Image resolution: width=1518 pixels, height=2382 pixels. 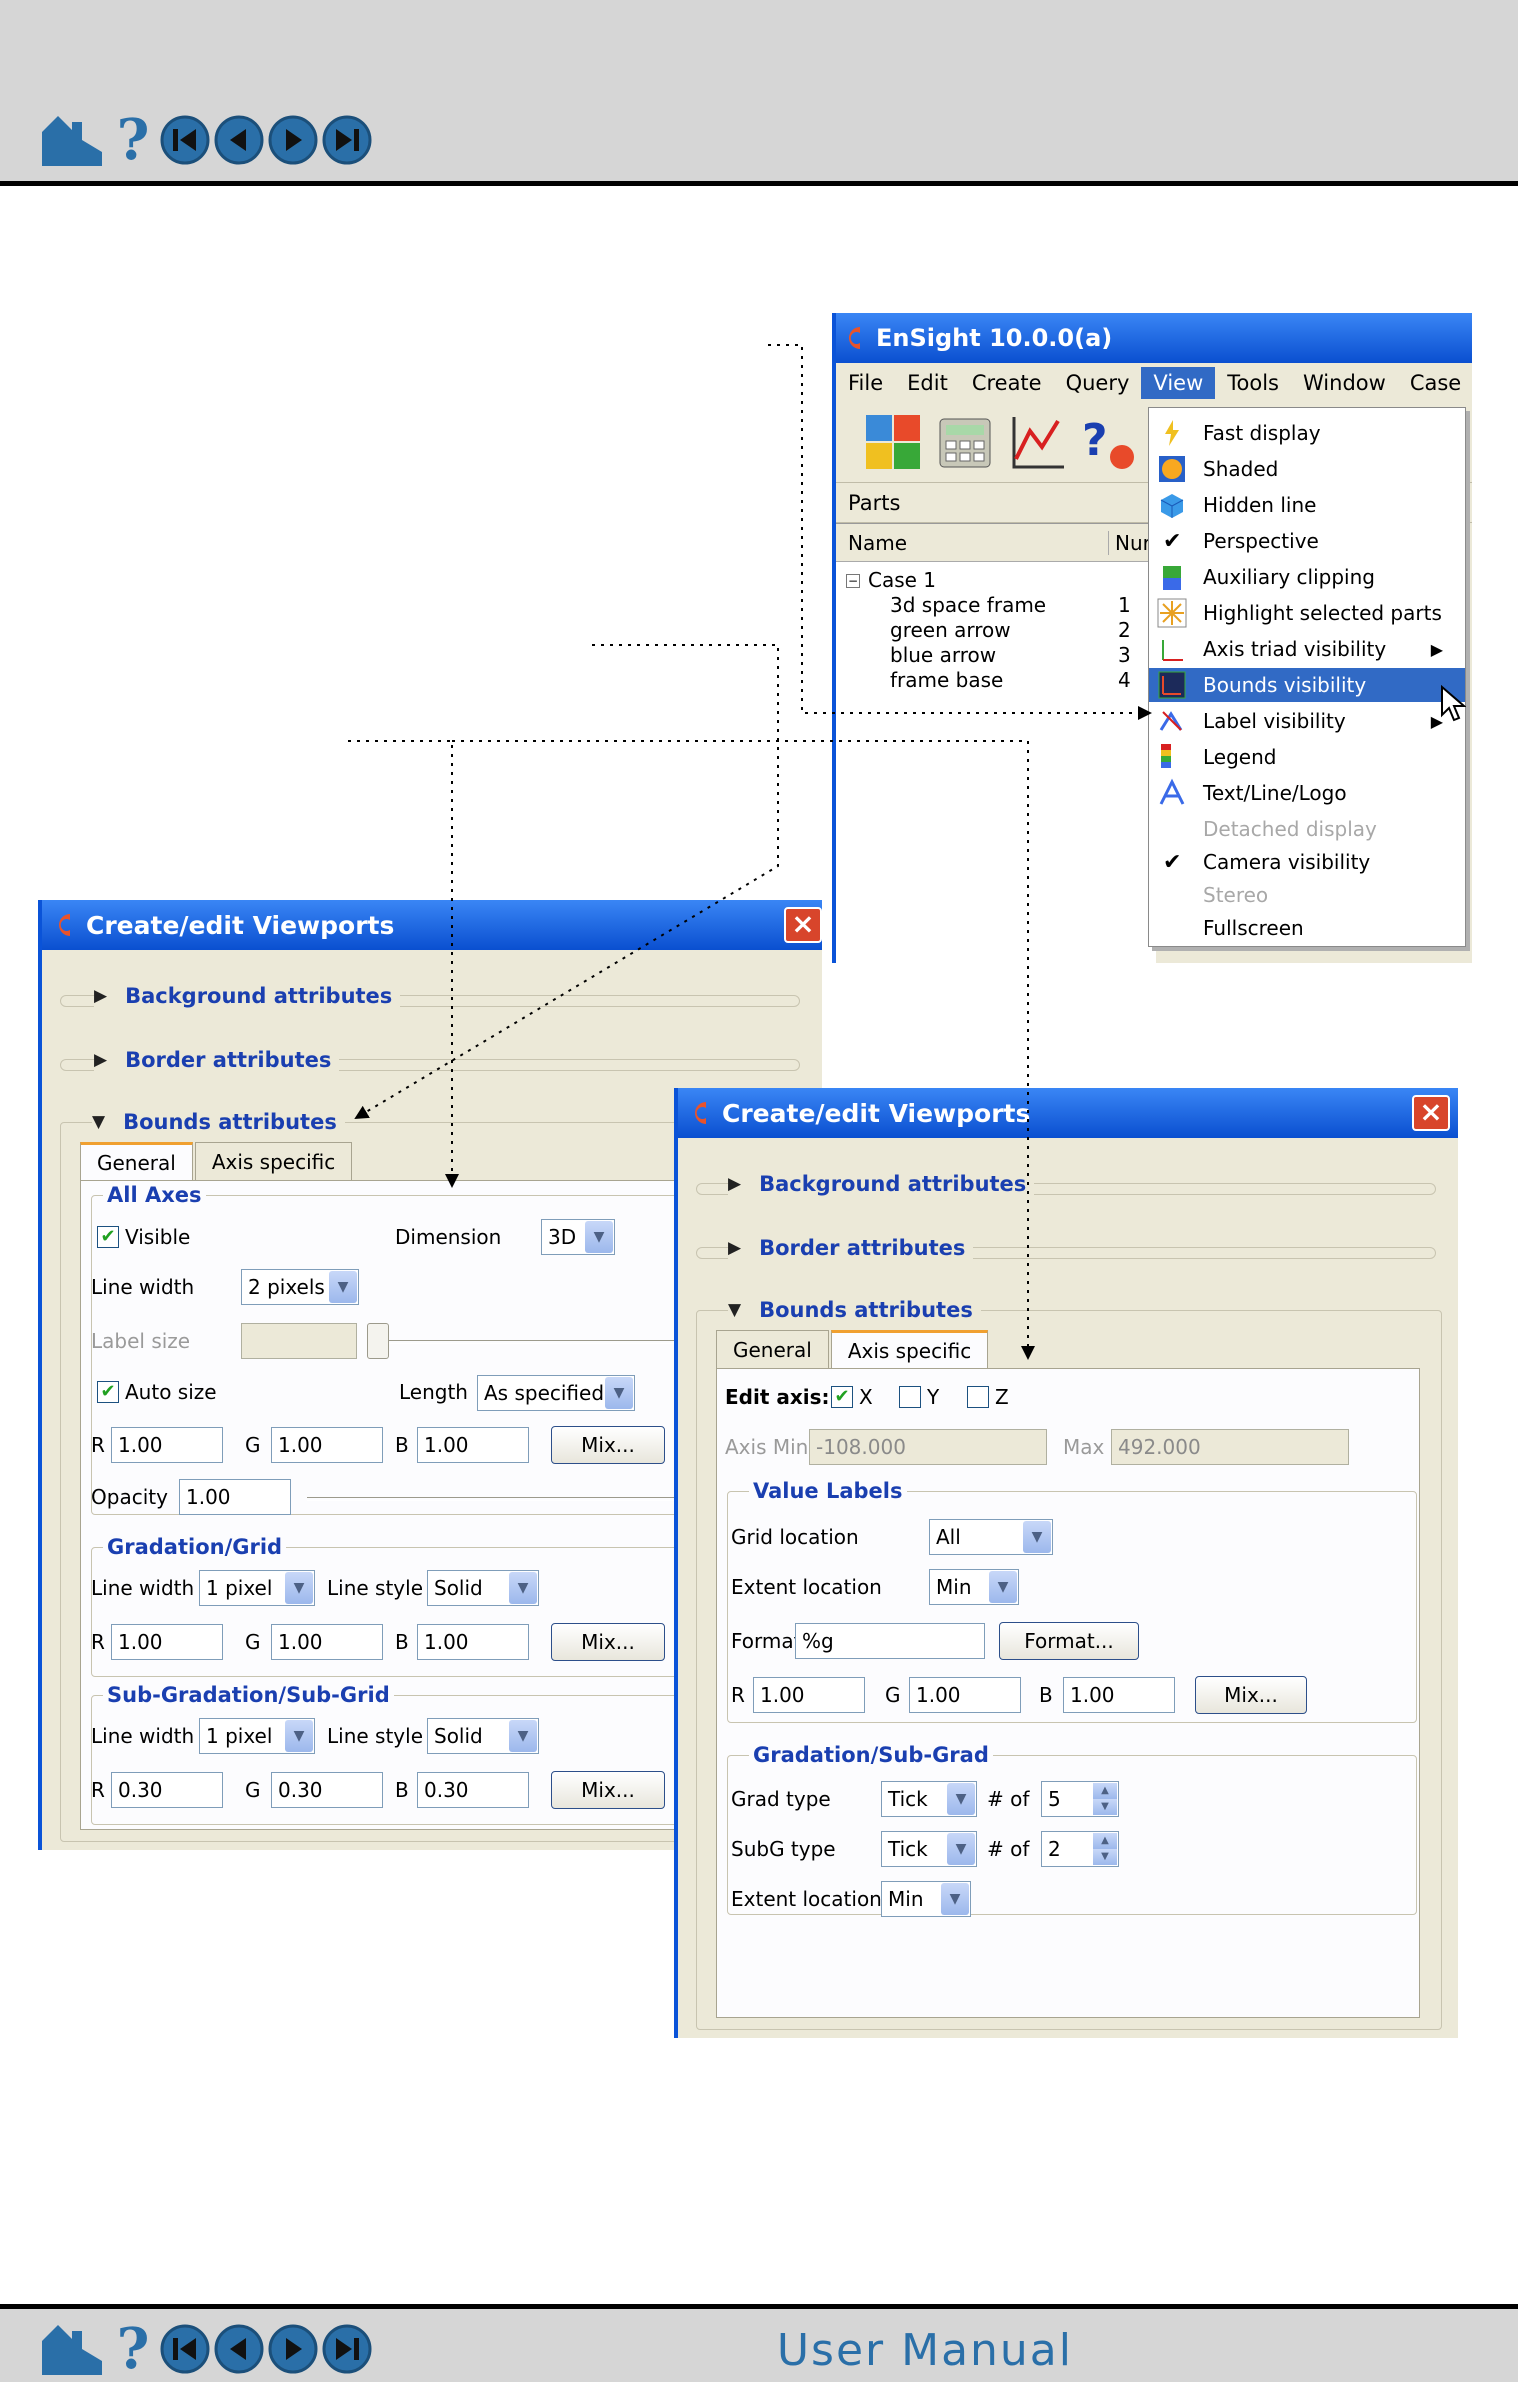 I want to click on grid-line-width-select: 1 pixel ▼, so click(x=257, y=1588).